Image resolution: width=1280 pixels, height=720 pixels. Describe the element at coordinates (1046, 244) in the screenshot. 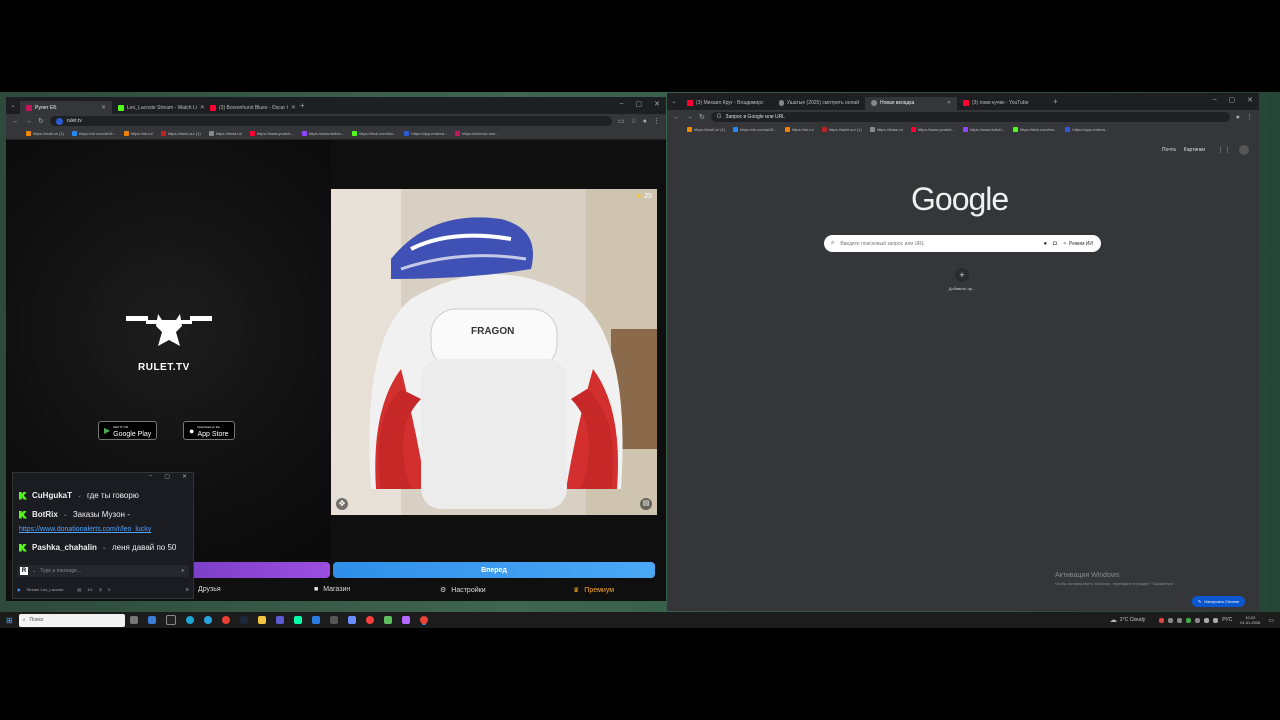

I see `microphone-icon: ●` at that location.